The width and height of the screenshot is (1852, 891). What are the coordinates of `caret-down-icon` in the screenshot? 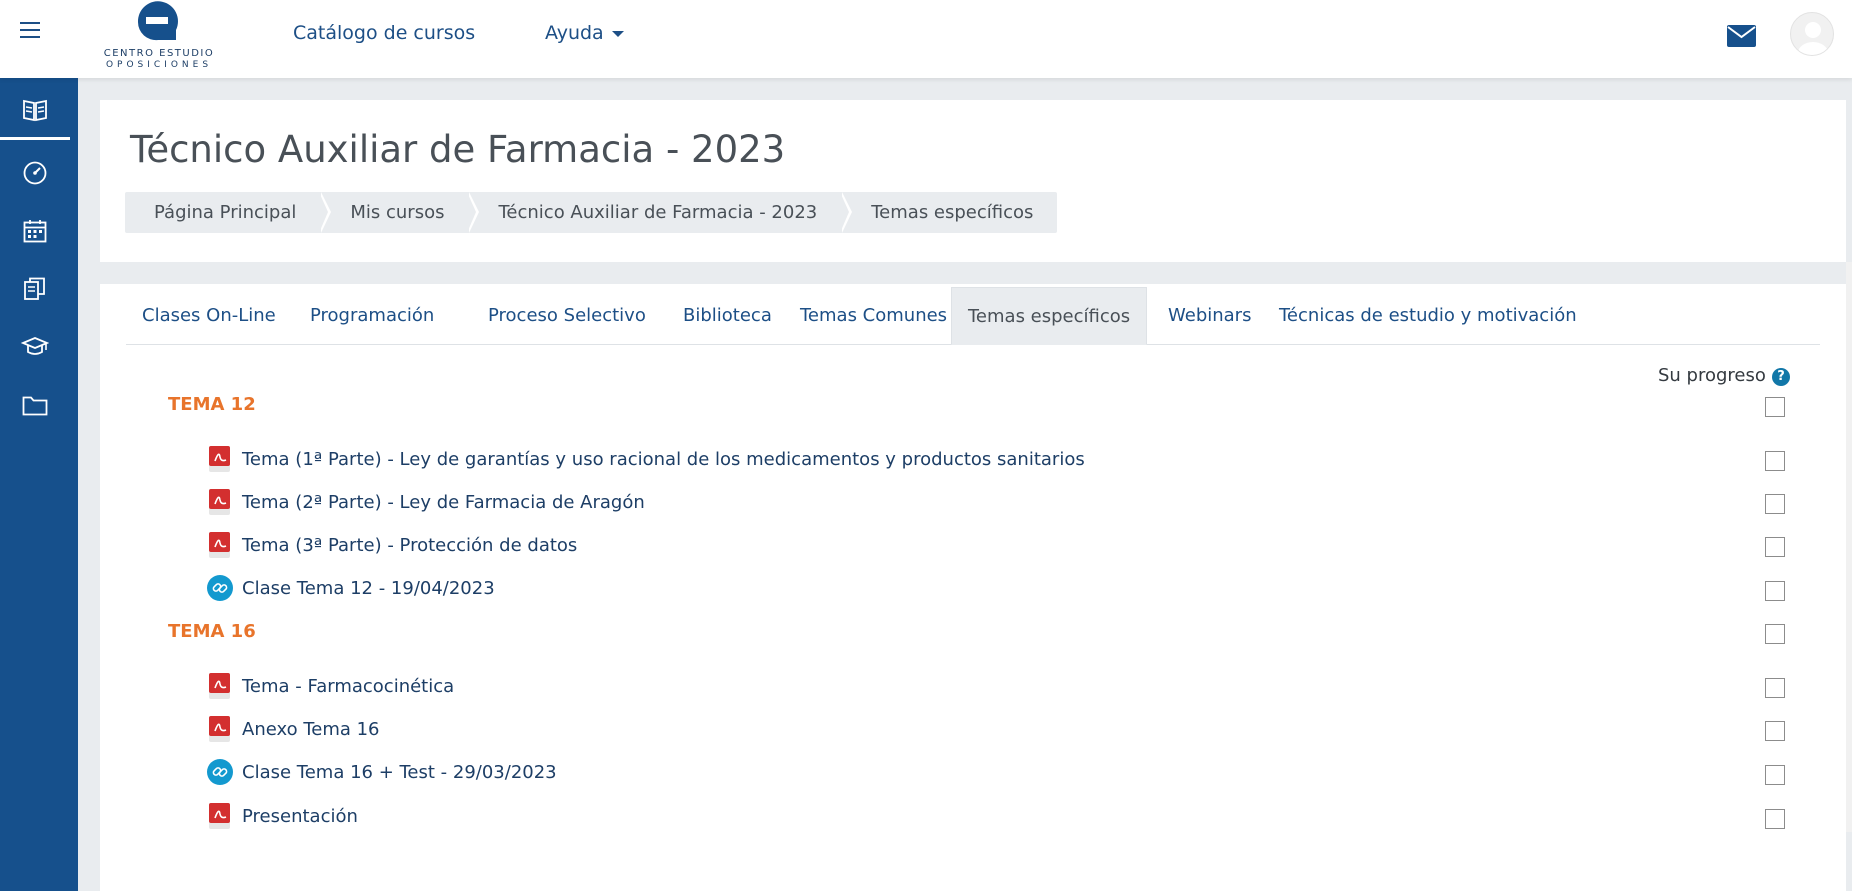 It's located at (617, 33).